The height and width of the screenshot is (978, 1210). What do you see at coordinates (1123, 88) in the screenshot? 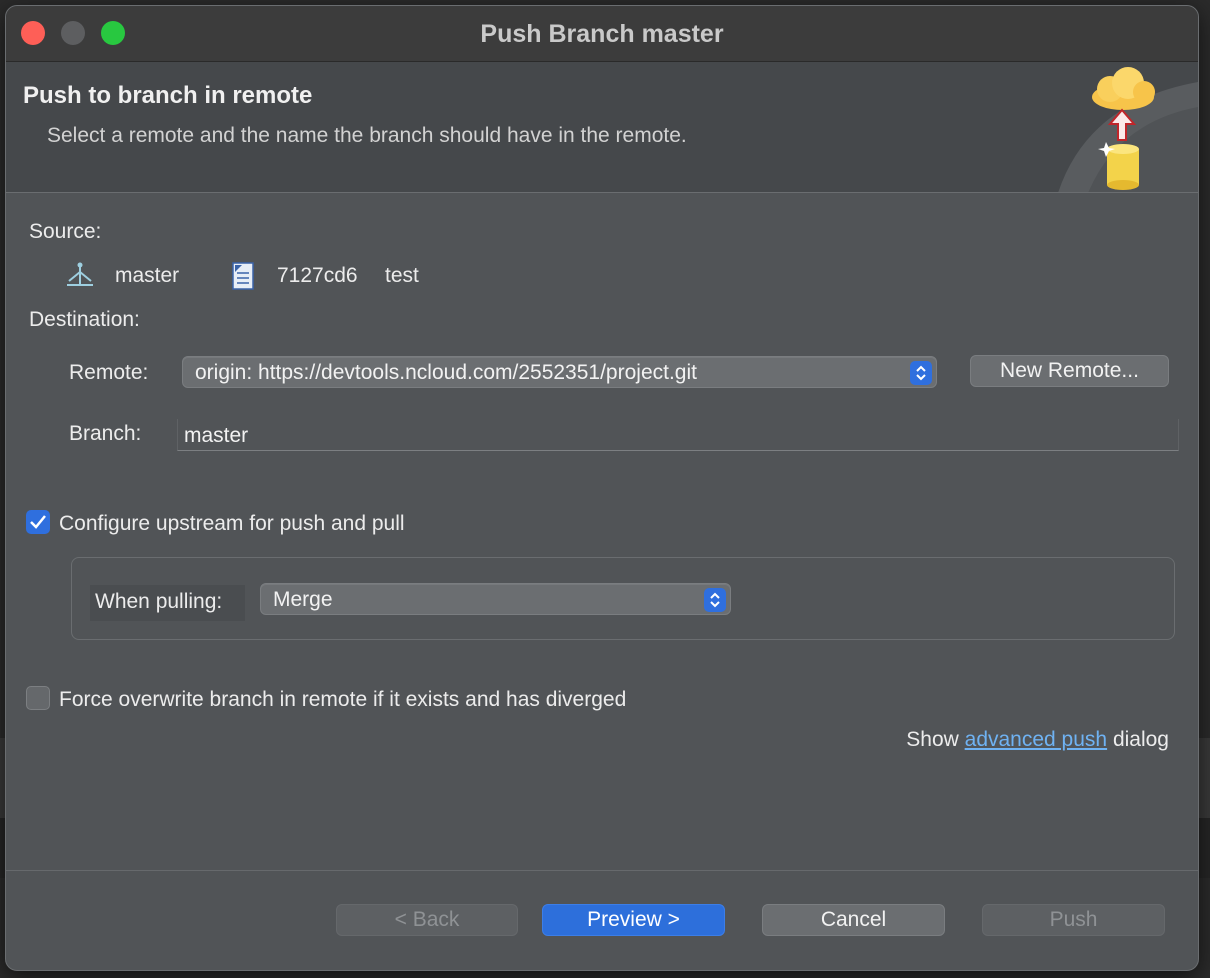
I see `cloud-icon` at bounding box center [1123, 88].